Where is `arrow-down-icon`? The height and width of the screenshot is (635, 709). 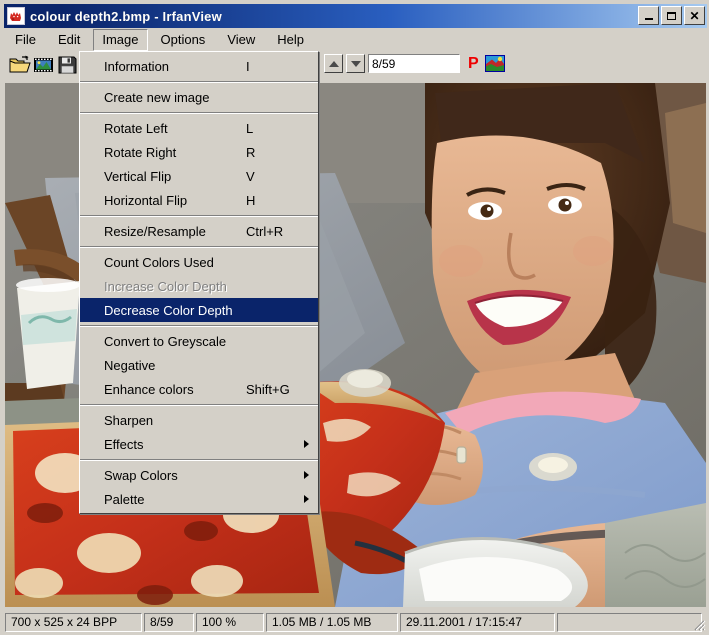
arrow-down-icon is located at coordinates (355, 63).